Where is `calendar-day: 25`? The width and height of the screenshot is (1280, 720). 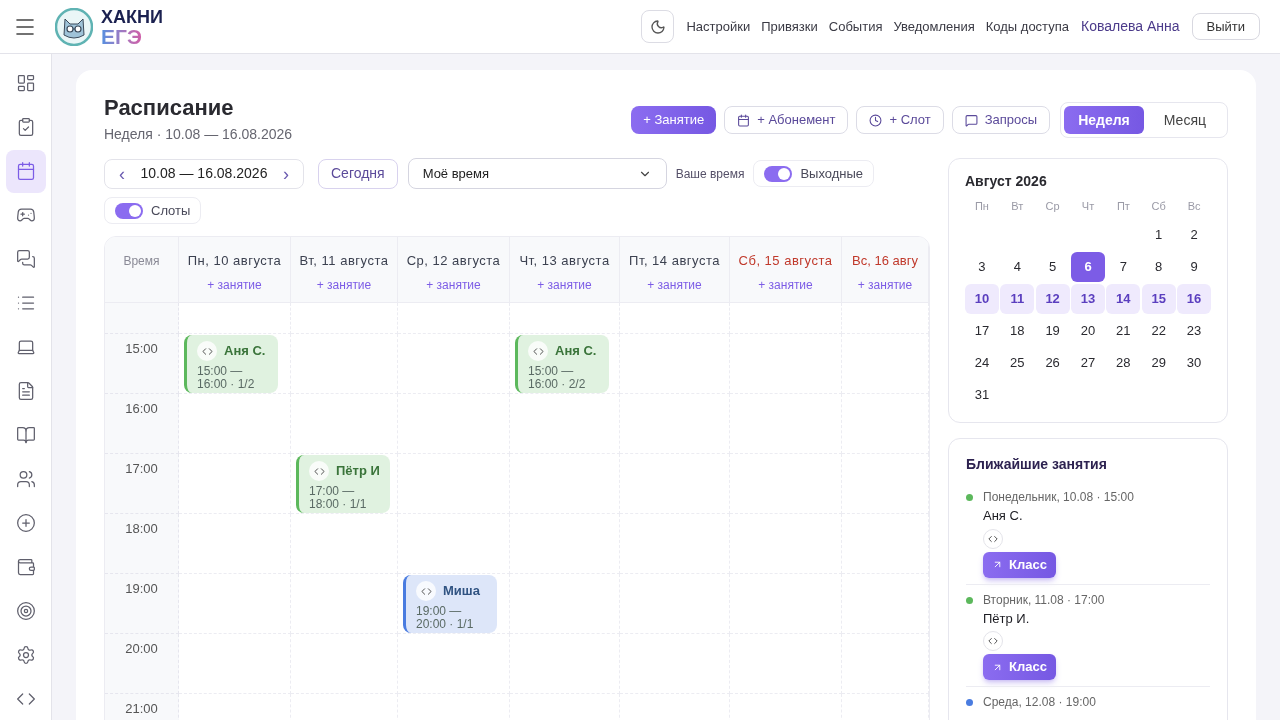
calendar-day: 25 is located at coordinates (1017, 363).